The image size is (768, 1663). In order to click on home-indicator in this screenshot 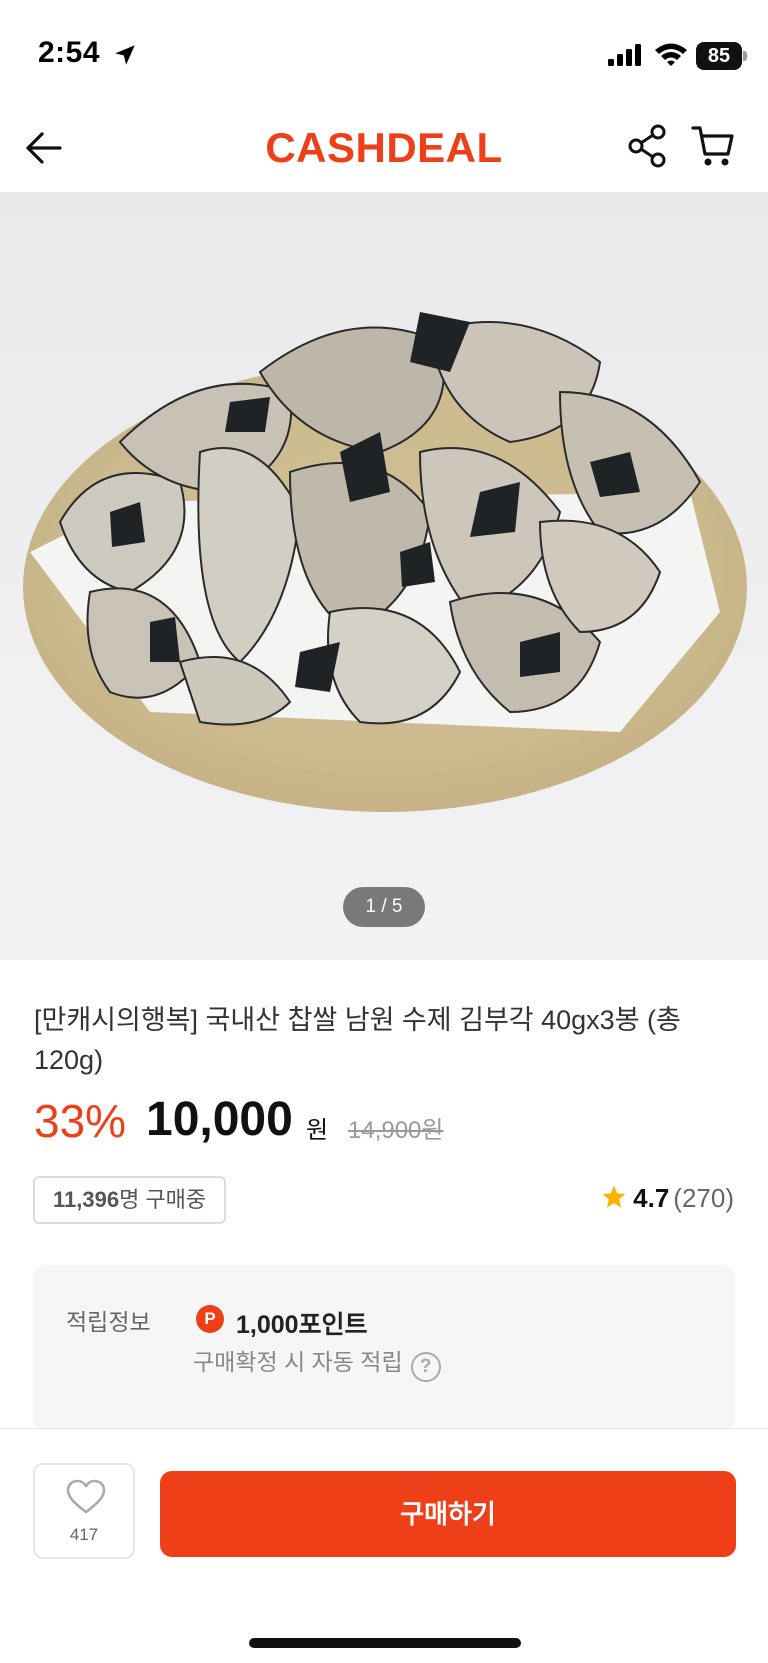, I will do `click(385, 1643)`.